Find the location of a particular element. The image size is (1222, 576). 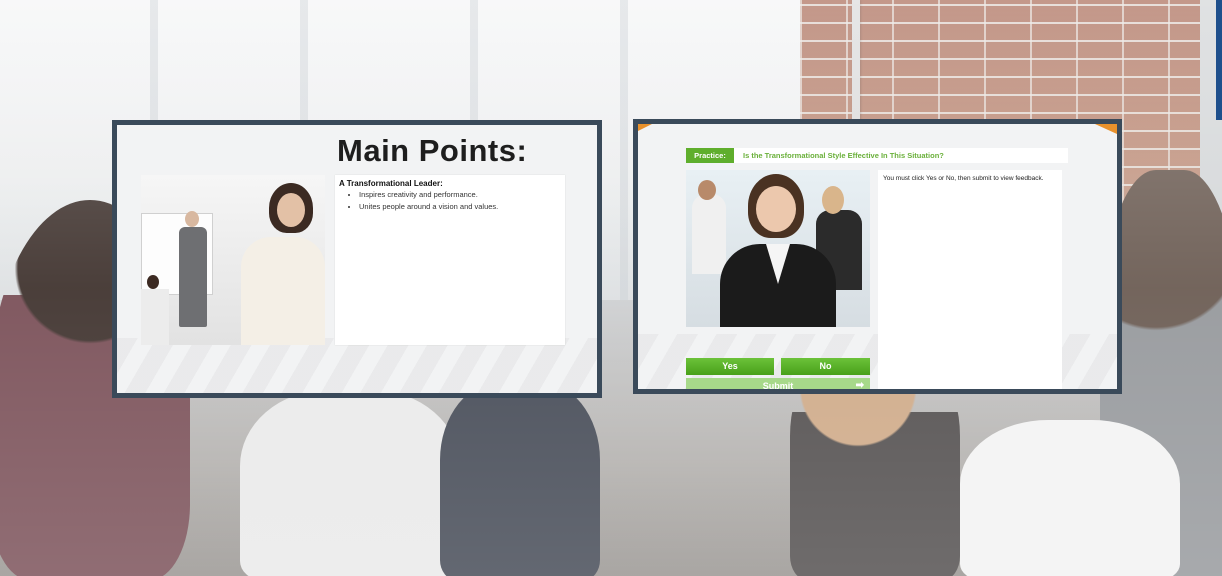

no-button: No is located at coordinates (825, 366).